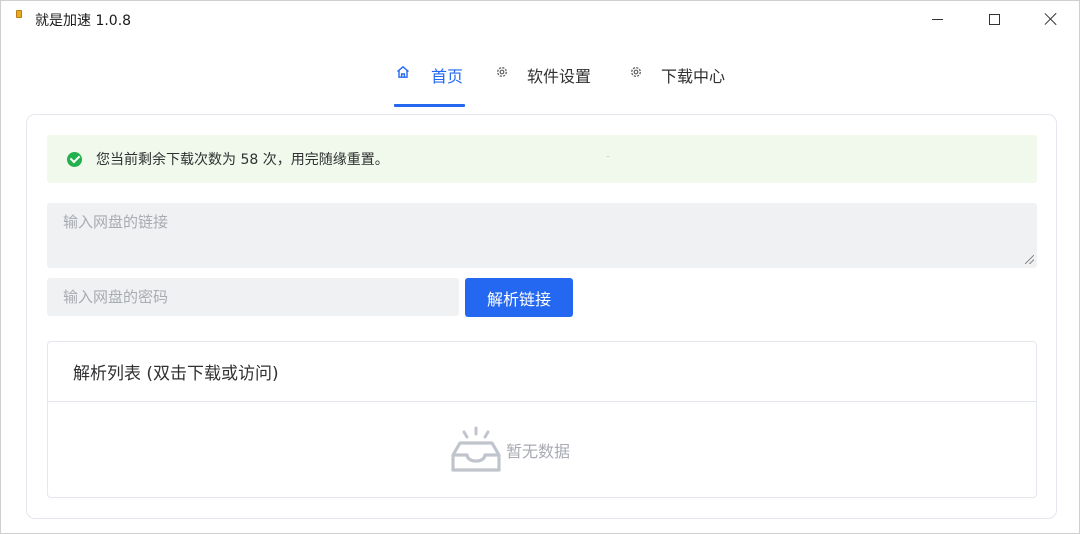 The width and height of the screenshot is (1080, 534). What do you see at coordinates (519, 297) in the screenshot?
I see `parse-link-button: 解析链接` at bounding box center [519, 297].